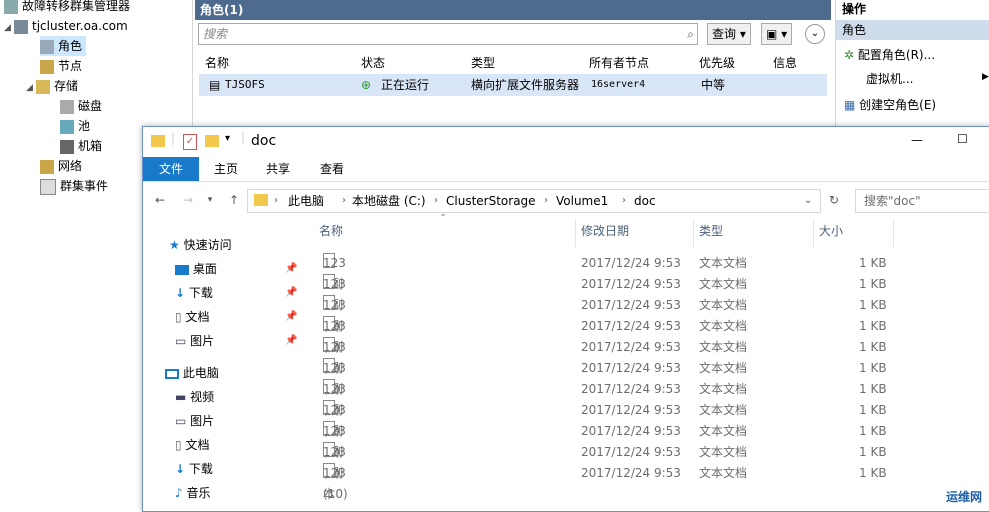 The height and width of the screenshot is (512, 989). I want to click on breadcrumb-local-disk: 本地磁盘 (C:), so click(389, 201).